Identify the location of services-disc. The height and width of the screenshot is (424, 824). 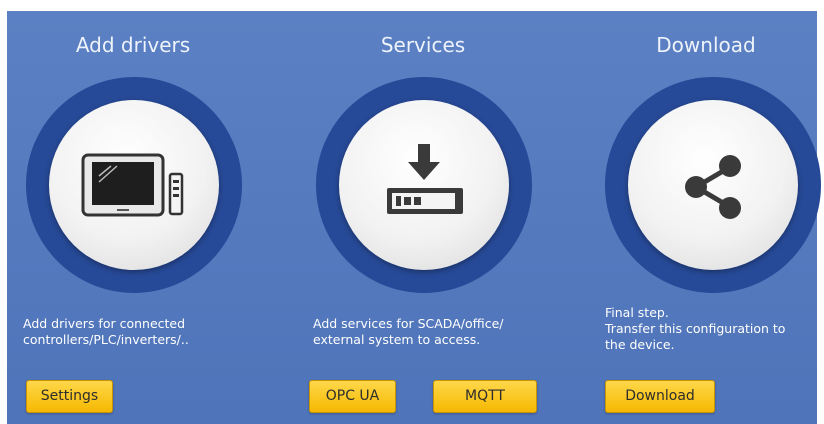
(424, 185).